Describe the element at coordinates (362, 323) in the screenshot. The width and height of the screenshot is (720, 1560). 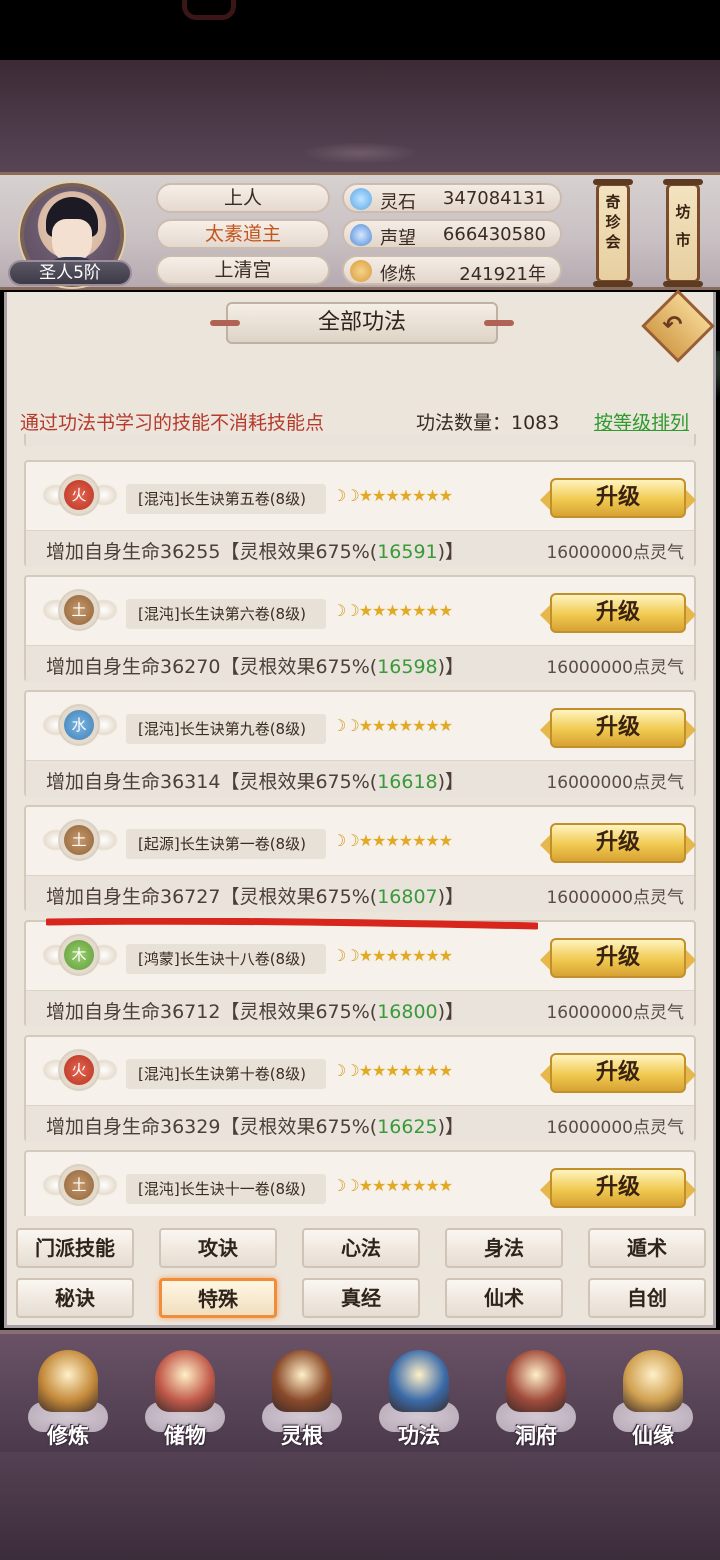
I see `panel-title: 全部功法` at that location.